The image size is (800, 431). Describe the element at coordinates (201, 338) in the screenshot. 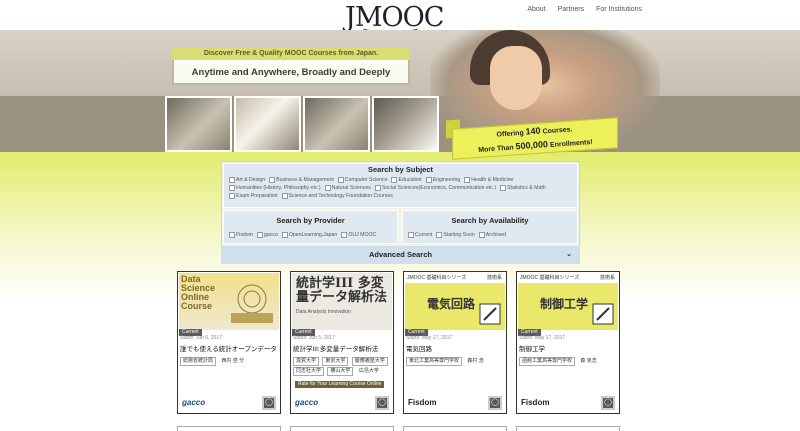

I see `start-date: Starts: Jun 6, 2017` at that location.